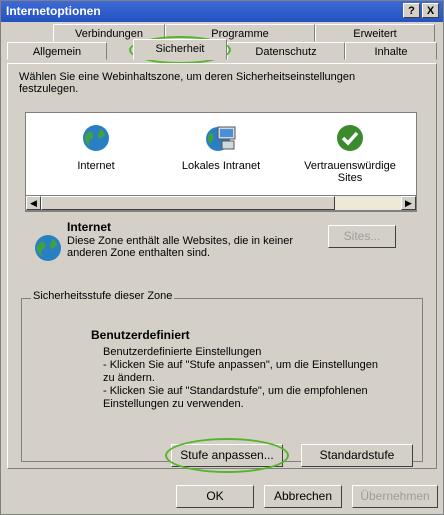 Image resolution: width=444 pixels, height=515 pixels. I want to click on intranet-icon, so click(221, 138).